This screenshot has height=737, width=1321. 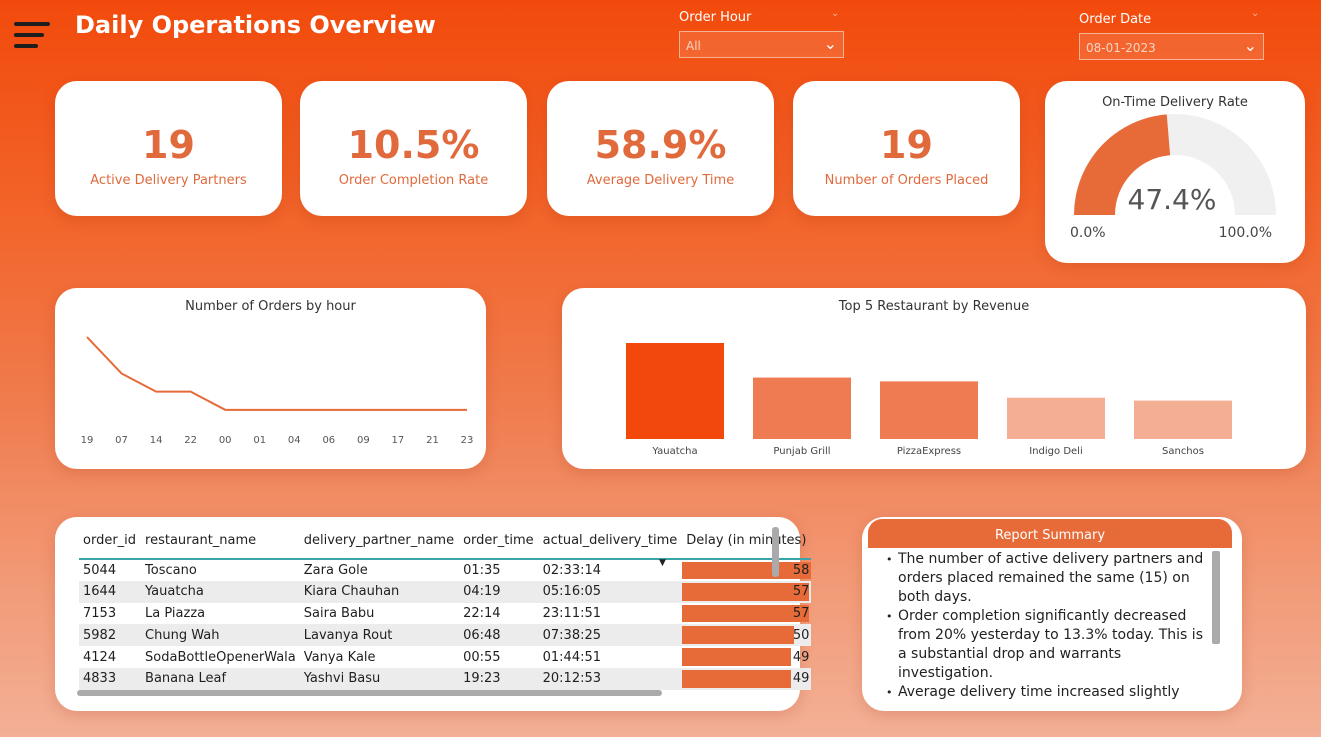 What do you see at coordinates (572, 613) in the screenshot?
I see `table-cell: 23:11:51` at bounding box center [572, 613].